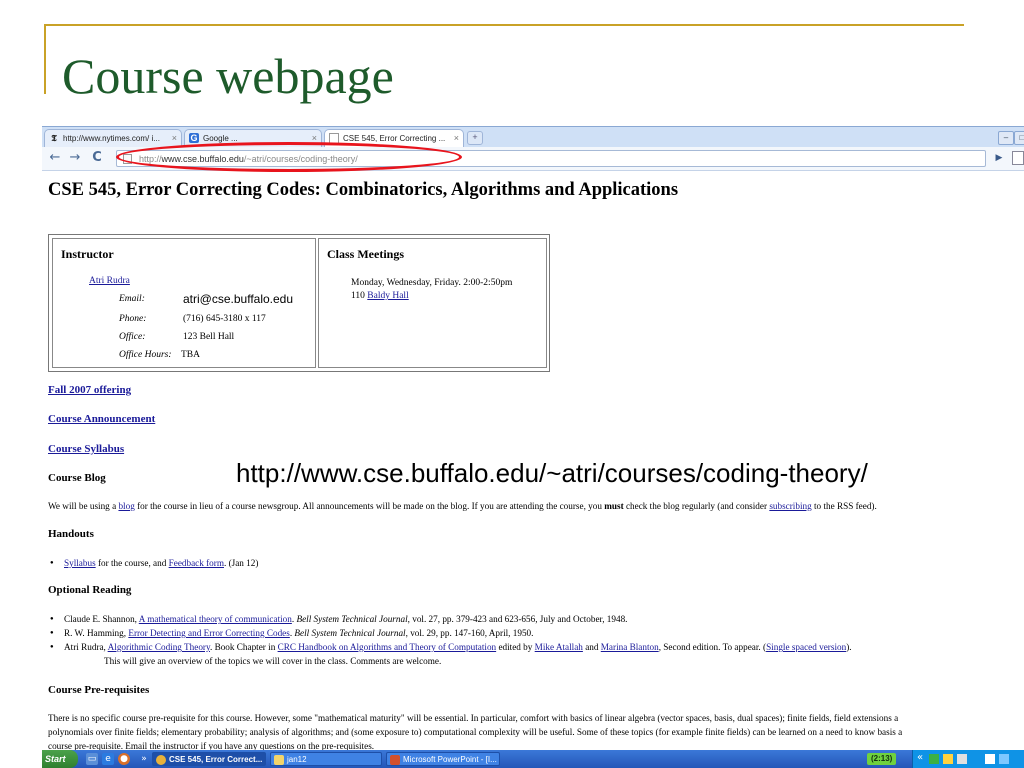 This screenshot has height=768, width=1024. Describe the element at coordinates (101, 419) in the screenshot. I see `announcement-link: Course Announcement` at that location.